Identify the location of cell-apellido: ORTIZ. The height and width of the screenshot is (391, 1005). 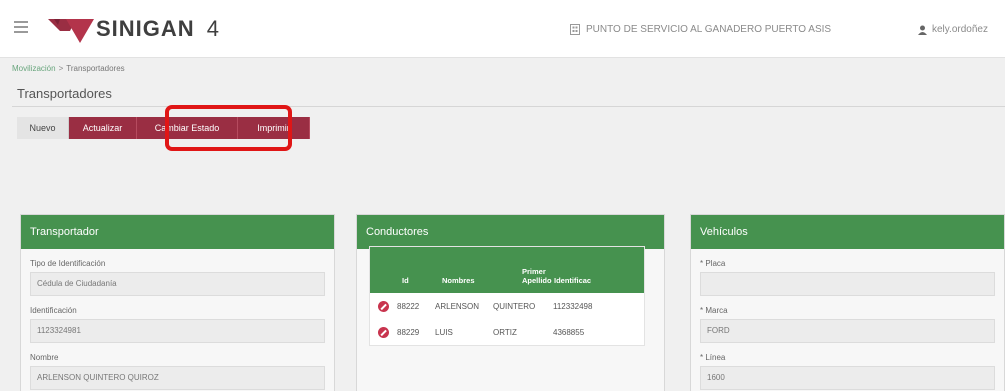
(505, 332).